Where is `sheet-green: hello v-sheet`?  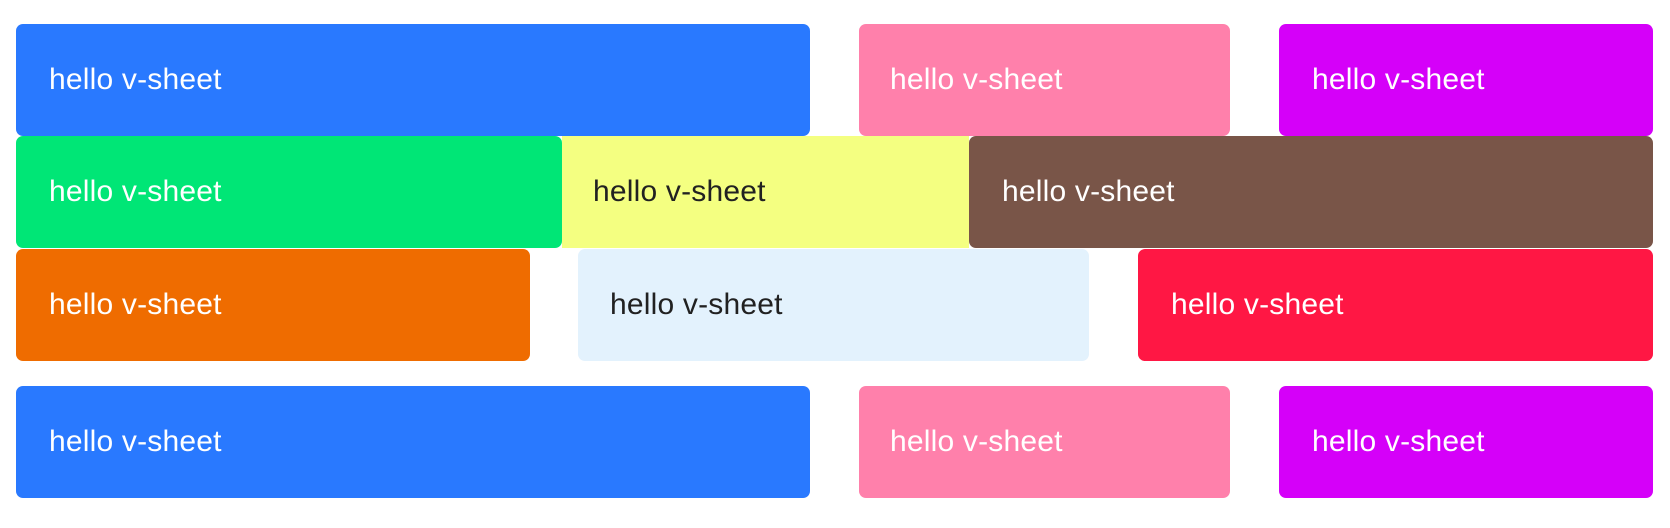 sheet-green: hello v-sheet is located at coordinates (289, 192).